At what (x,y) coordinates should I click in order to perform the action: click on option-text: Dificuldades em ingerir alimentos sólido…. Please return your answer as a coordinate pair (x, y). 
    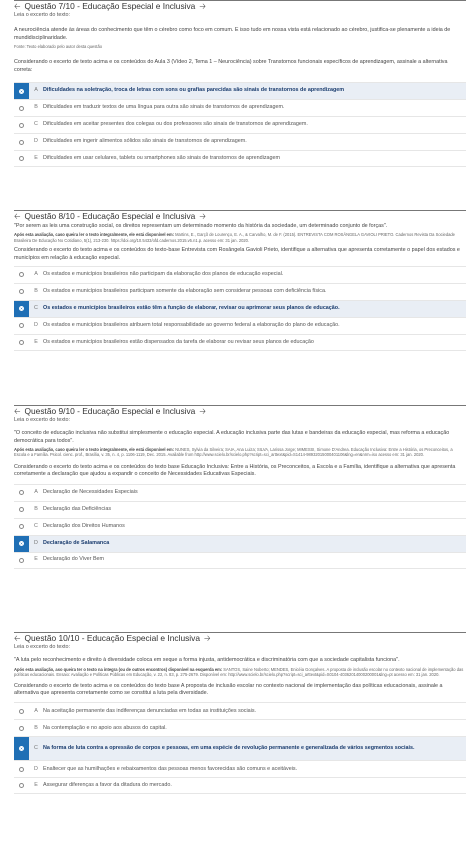
    Looking at the image, I should click on (145, 141).